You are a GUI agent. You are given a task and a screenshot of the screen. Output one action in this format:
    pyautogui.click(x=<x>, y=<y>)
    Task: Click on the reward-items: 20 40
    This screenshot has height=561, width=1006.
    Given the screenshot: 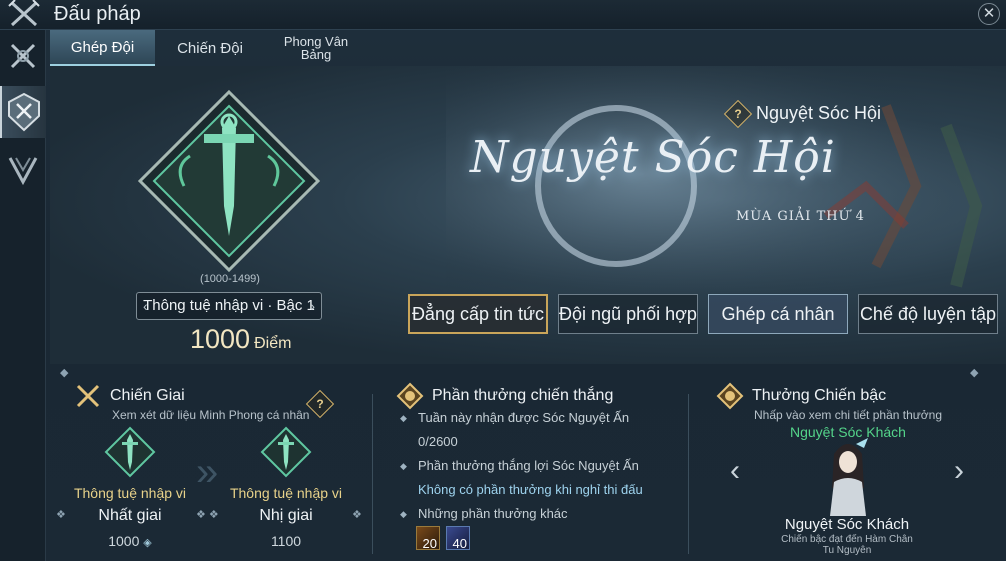 What is the action you would take?
    pyautogui.click(x=443, y=538)
    